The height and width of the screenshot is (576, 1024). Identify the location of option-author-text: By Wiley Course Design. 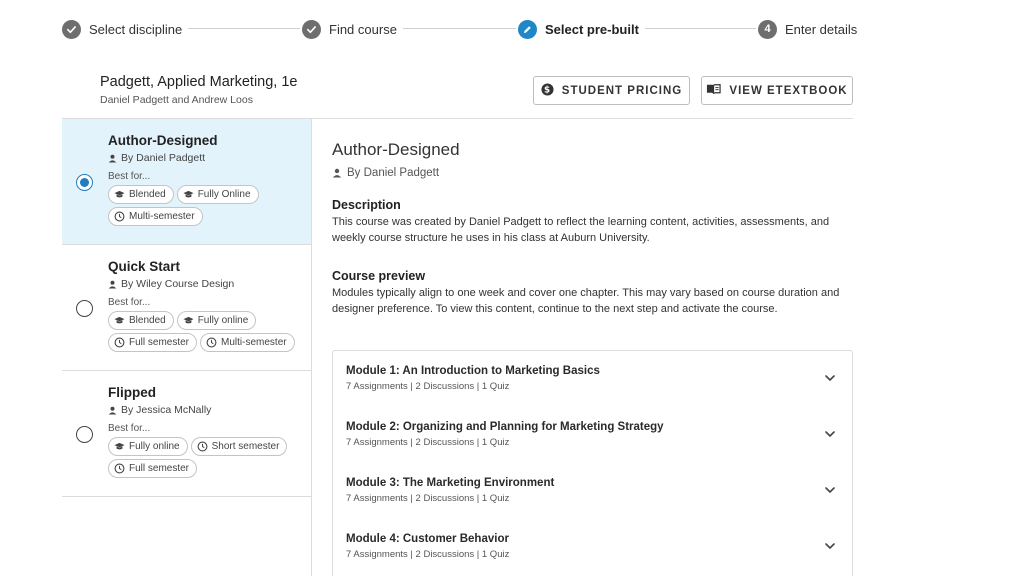
(178, 284).